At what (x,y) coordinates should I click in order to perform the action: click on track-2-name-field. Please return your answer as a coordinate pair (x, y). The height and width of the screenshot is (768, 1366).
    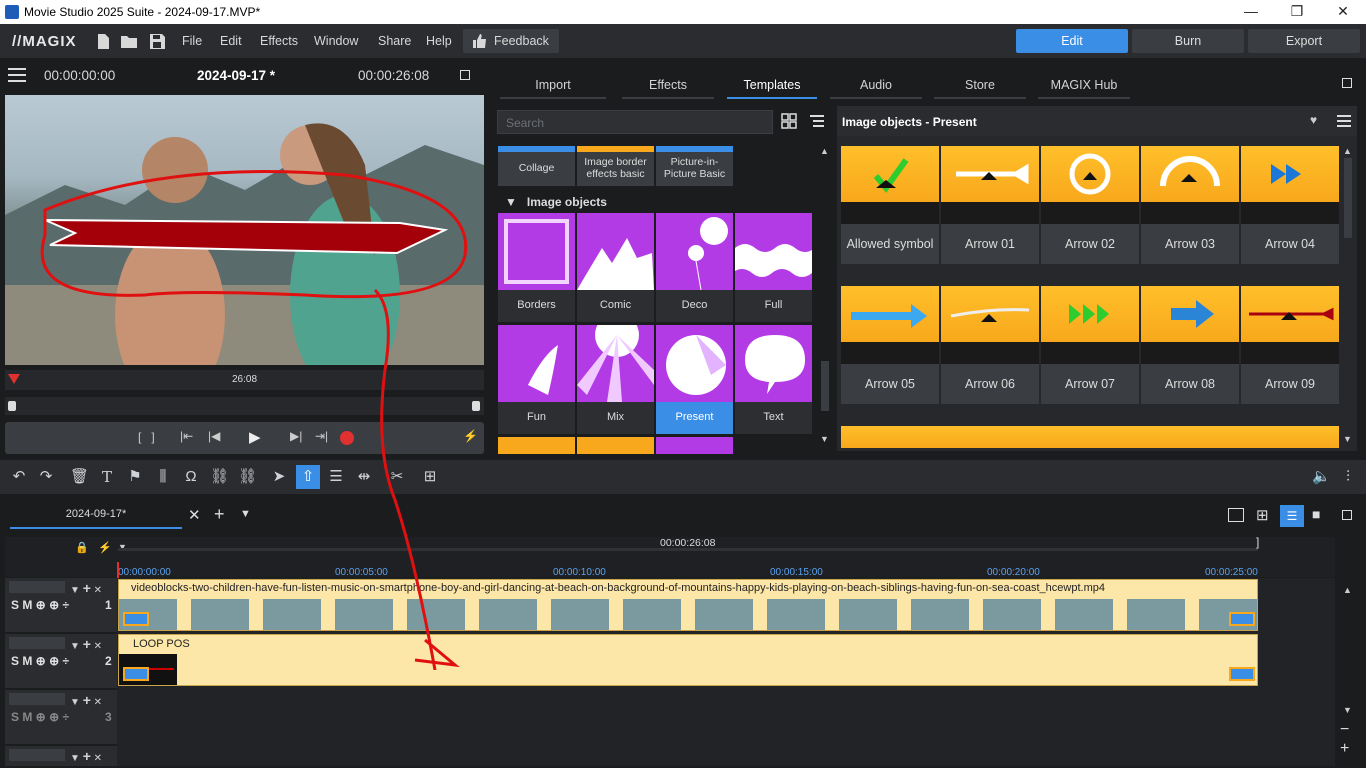
    Looking at the image, I should click on (37, 643).